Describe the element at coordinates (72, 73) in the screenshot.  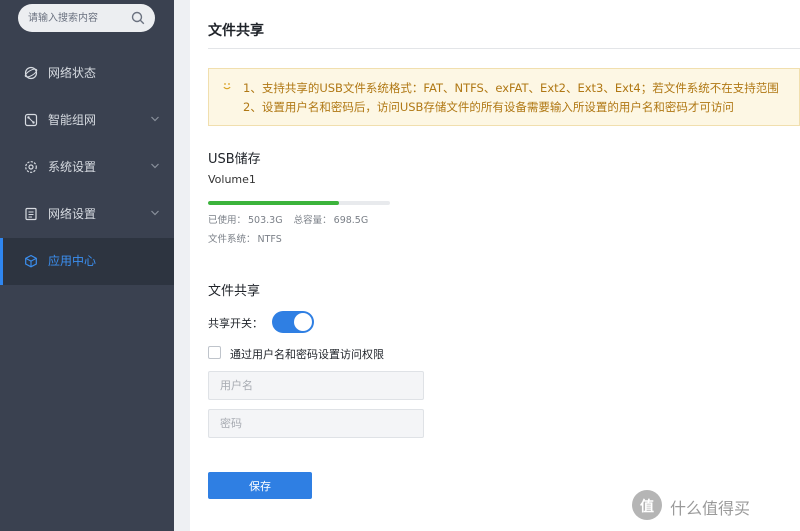
I see `sidebar-item-label: 网络状态` at that location.